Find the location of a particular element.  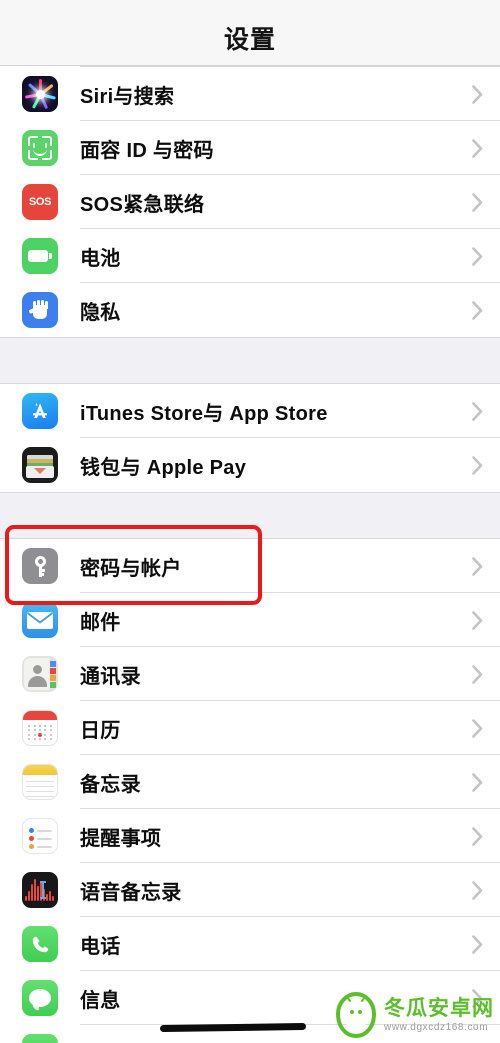

battery-icon is located at coordinates (40, 256).